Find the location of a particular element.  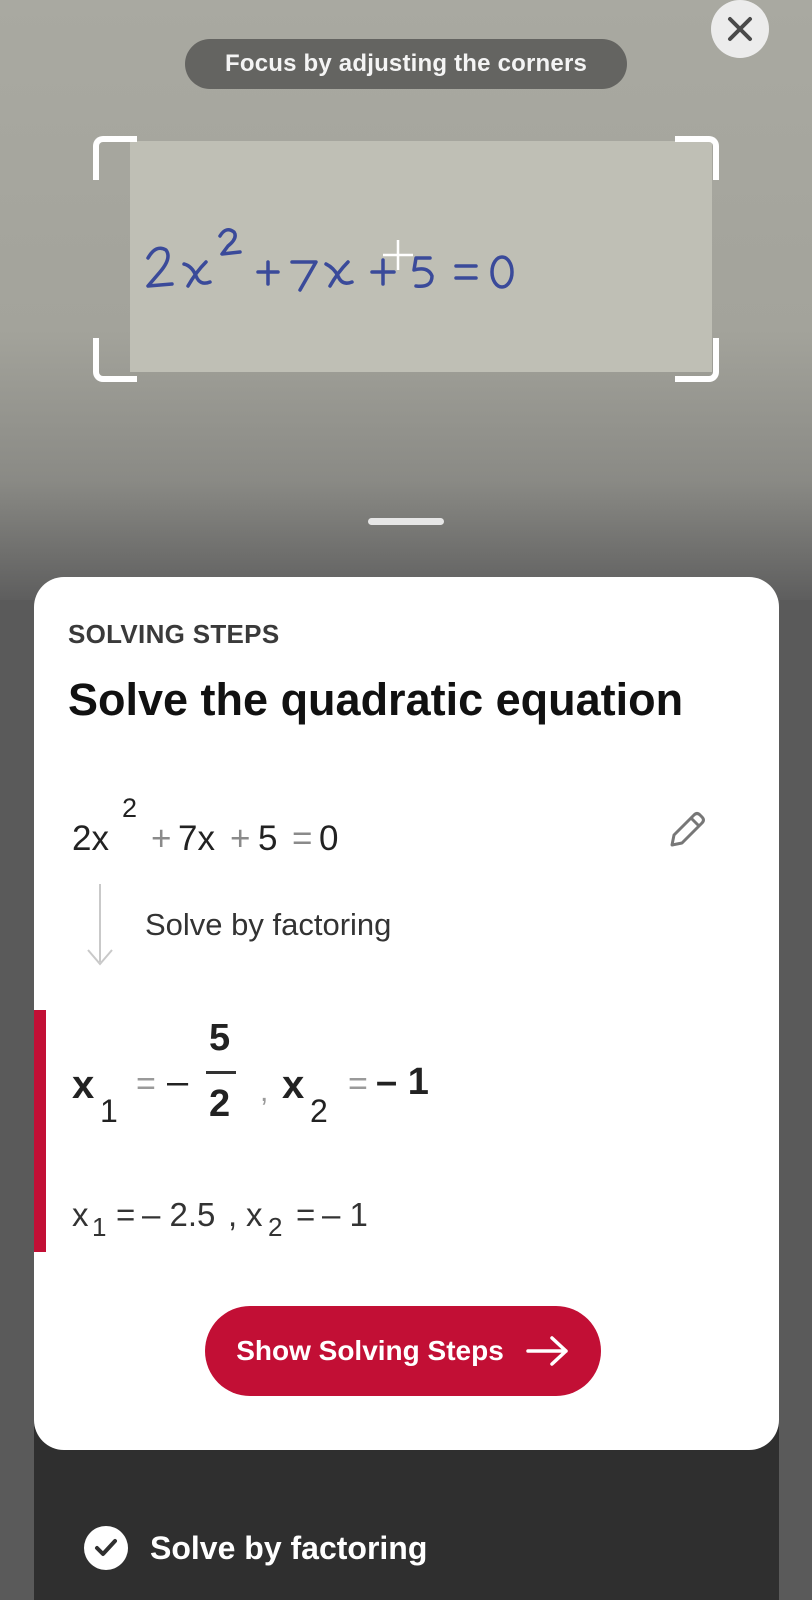

result-equation: x 1 = – 5 2 , x 2 = – 1 is located at coordinates (282, 1082).